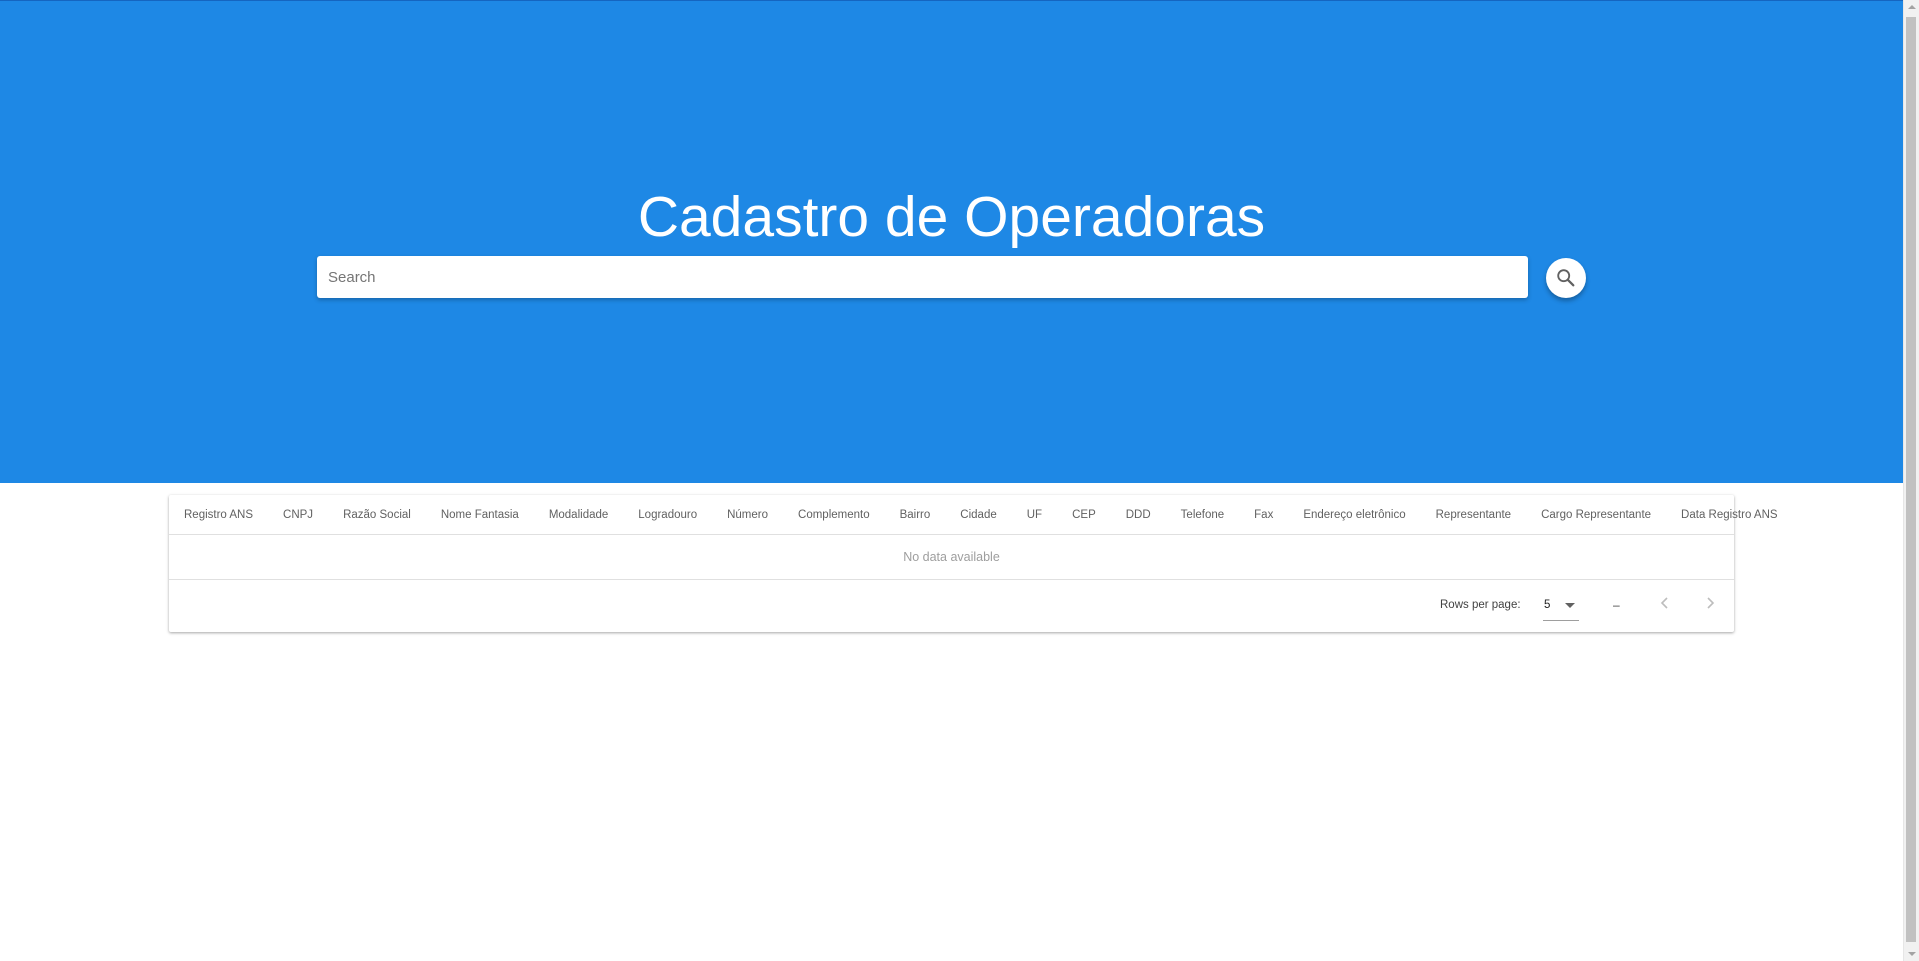  Describe the element at coordinates (1354, 515) in the screenshot. I see `column-header: Endereço eletrônico` at that location.